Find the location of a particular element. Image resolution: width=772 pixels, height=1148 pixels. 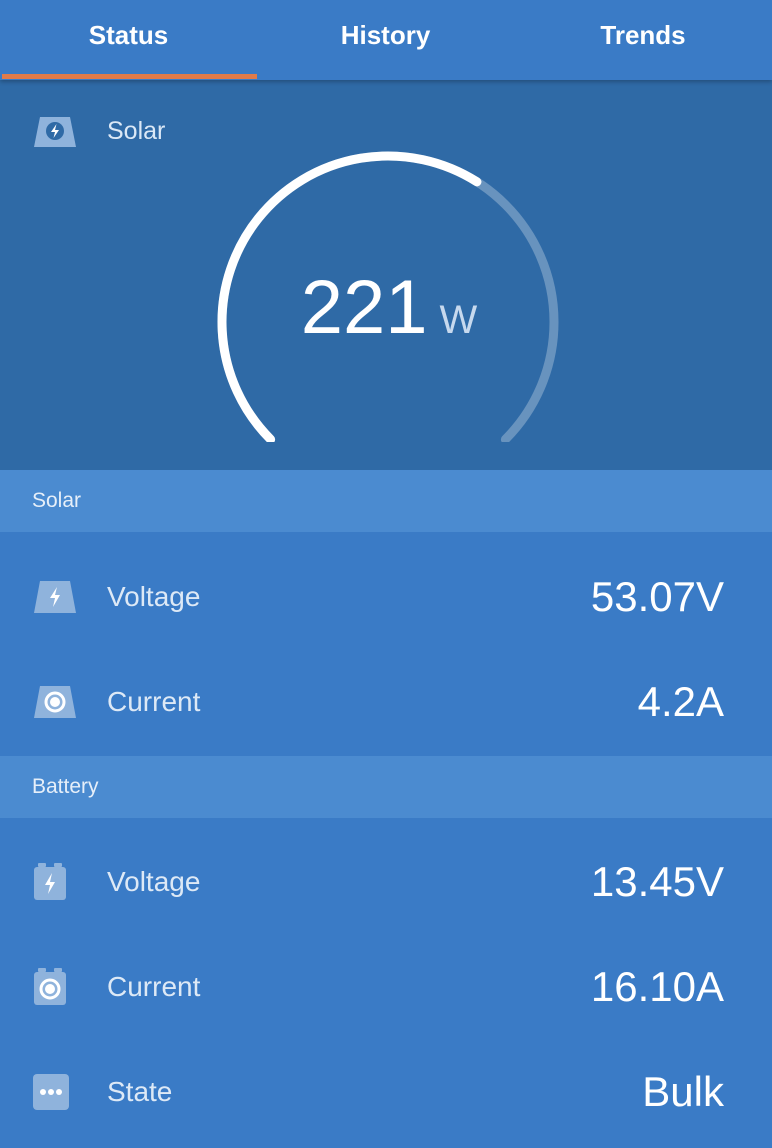

hero-label: Solar is located at coordinates (136, 131).